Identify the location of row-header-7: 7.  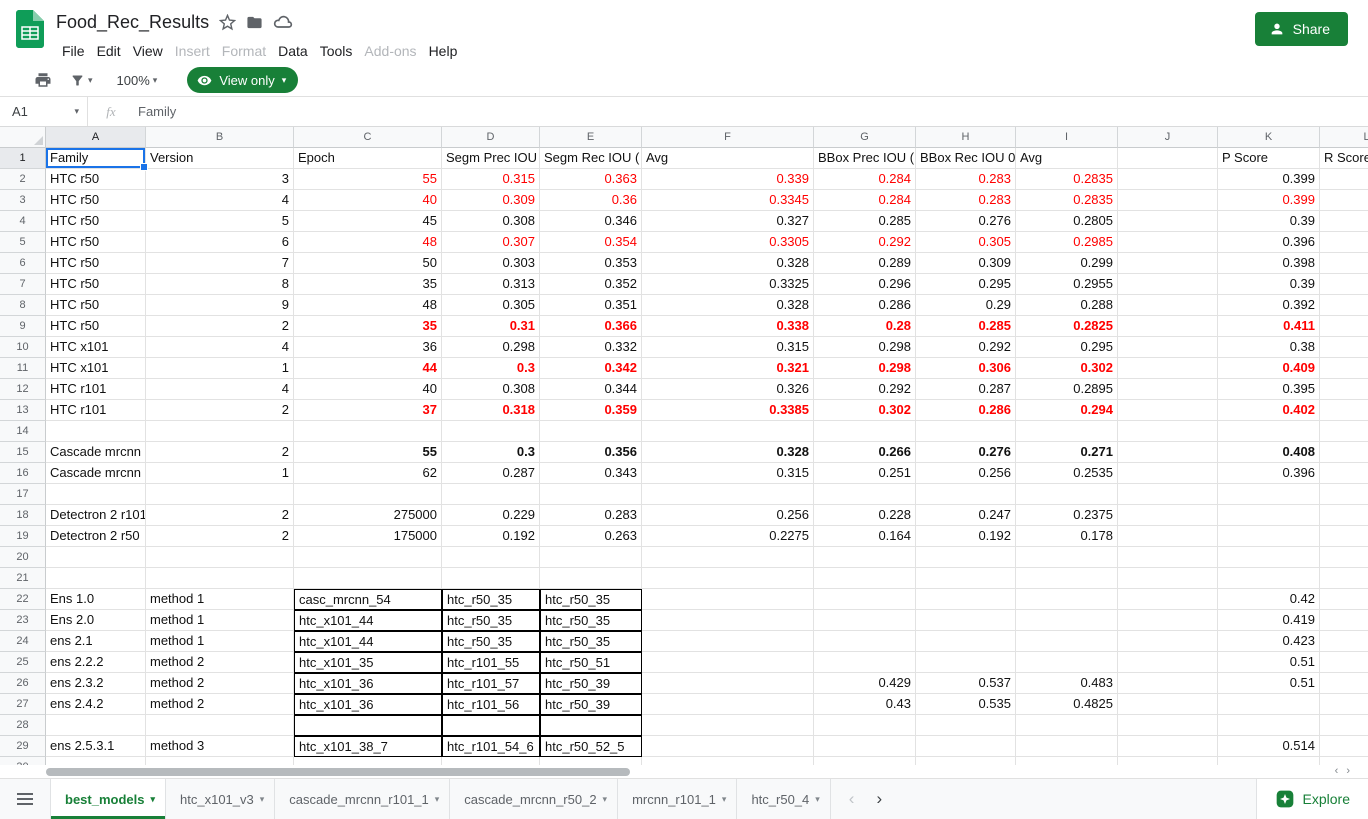
(23, 284).